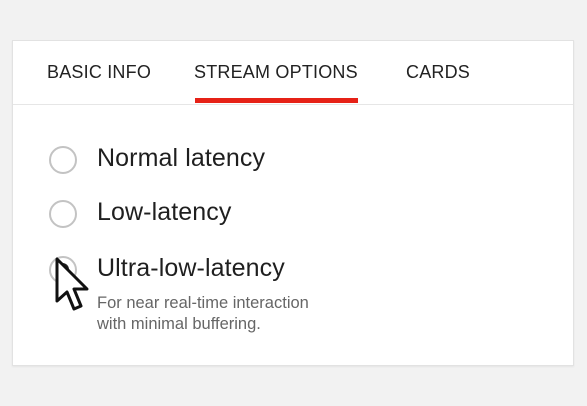 This screenshot has width=587, height=406. What do you see at coordinates (276, 72) in the screenshot?
I see `tab-stream-options: STREAM OPTIONS` at bounding box center [276, 72].